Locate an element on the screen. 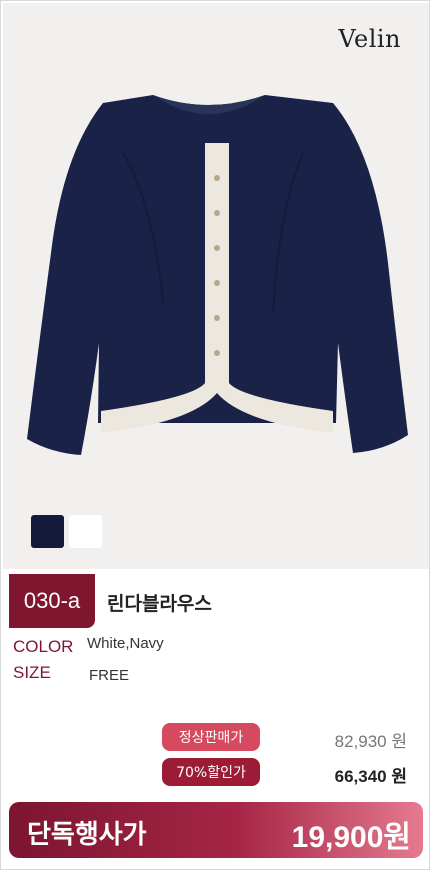 The image size is (430, 870). color-label: COLOR is located at coordinates (43, 646).